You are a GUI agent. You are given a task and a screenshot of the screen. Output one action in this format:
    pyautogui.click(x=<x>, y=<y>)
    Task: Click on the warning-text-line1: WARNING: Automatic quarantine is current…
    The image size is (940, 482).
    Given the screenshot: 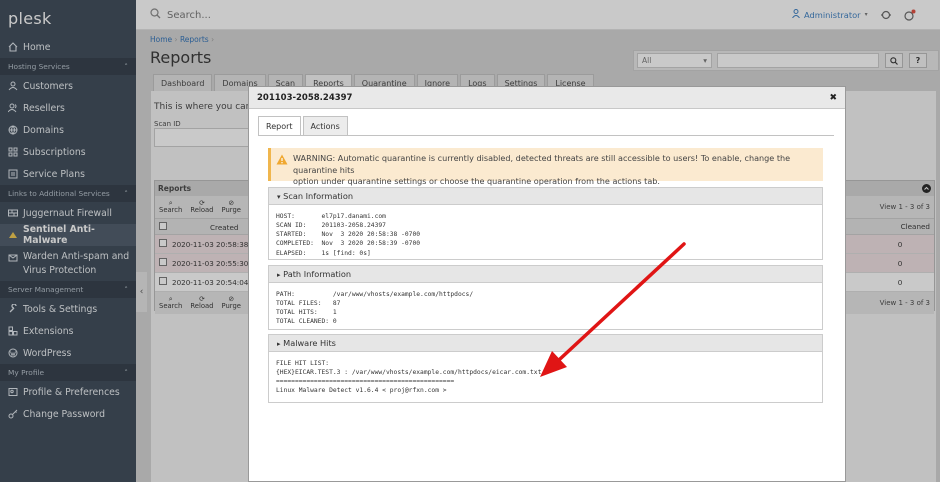 What is the action you would take?
    pyautogui.click(x=542, y=164)
    